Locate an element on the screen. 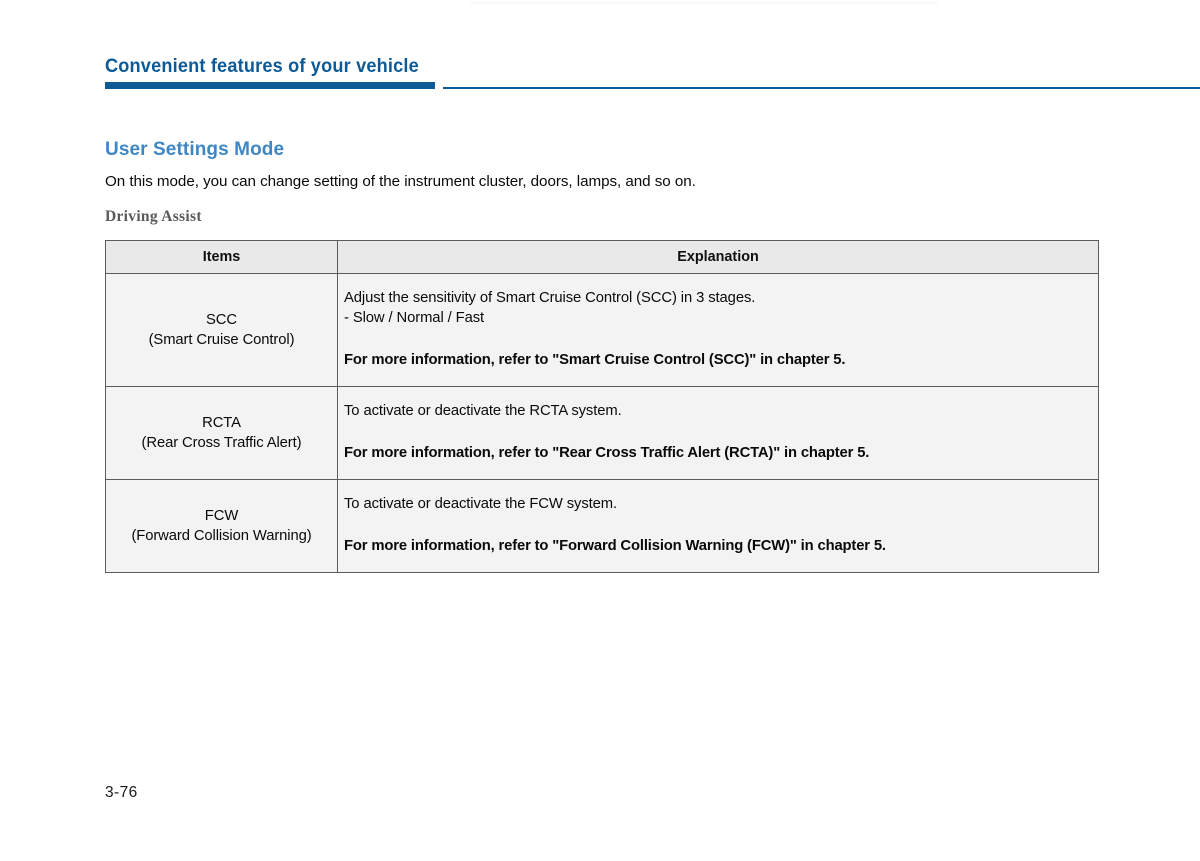 The width and height of the screenshot is (1200, 861). column-header-items: Items is located at coordinates (221, 257).